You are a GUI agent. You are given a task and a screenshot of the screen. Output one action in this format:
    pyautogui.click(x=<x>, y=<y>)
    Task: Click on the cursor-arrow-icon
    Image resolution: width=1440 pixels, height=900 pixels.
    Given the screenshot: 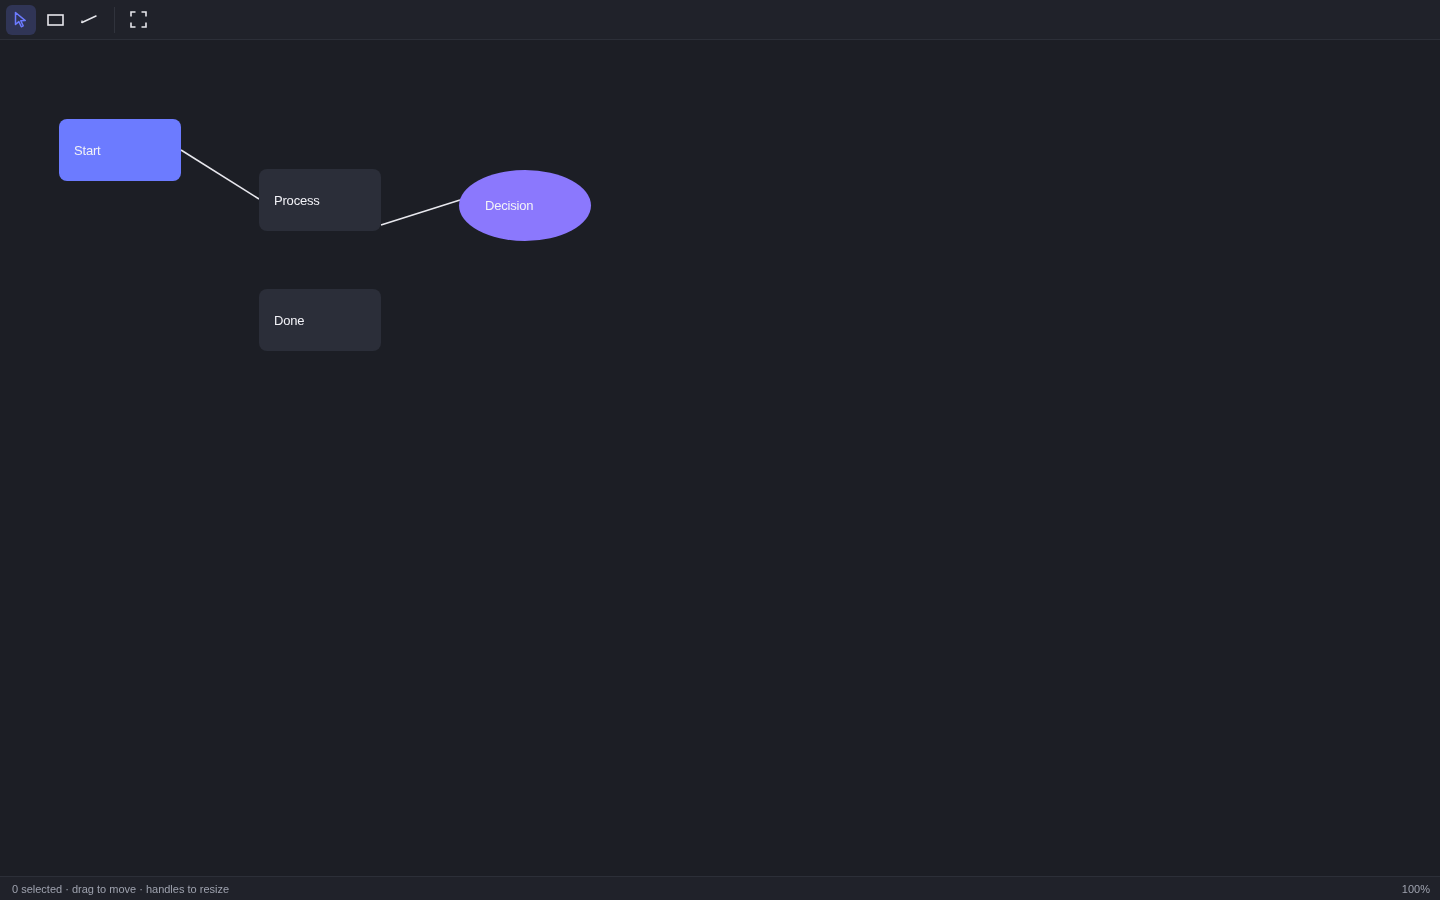 What is the action you would take?
    pyautogui.click(x=21, y=19)
    